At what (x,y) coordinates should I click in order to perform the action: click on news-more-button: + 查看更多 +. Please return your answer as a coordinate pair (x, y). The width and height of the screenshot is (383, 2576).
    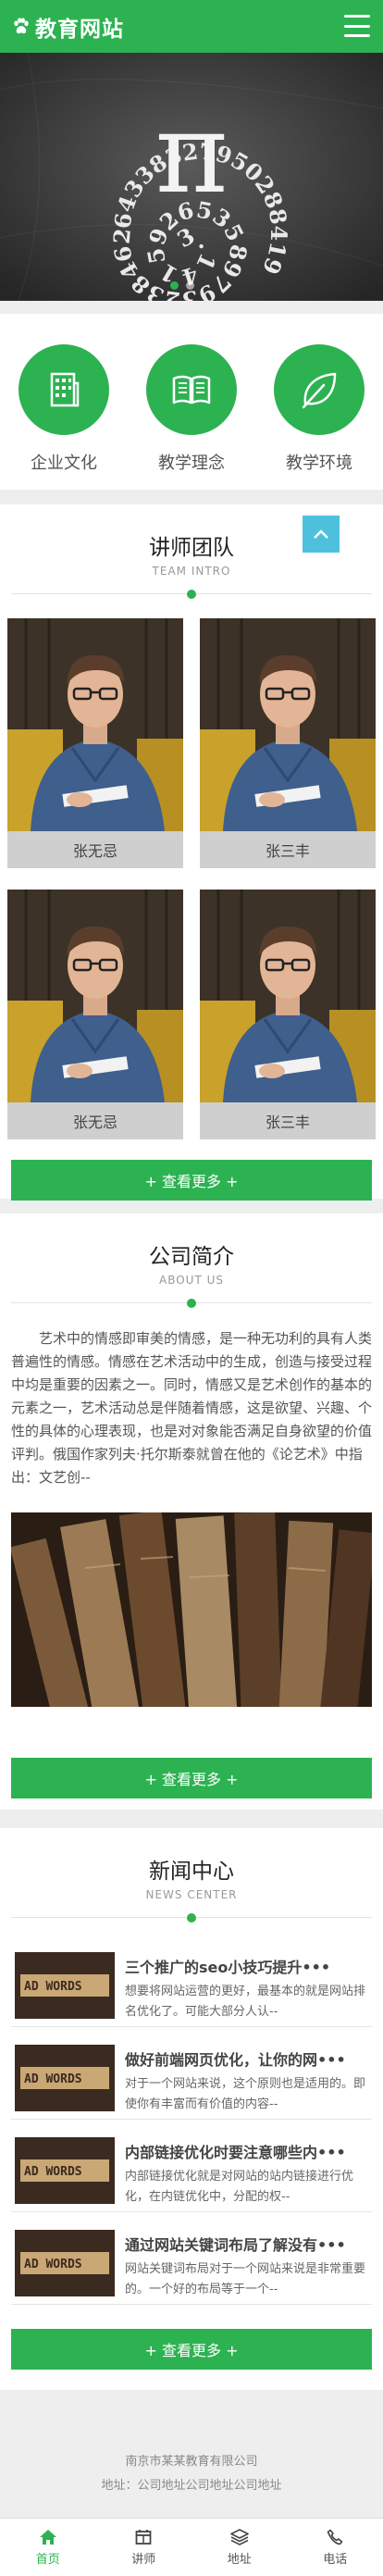
    Looking at the image, I should click on (191, 2349).